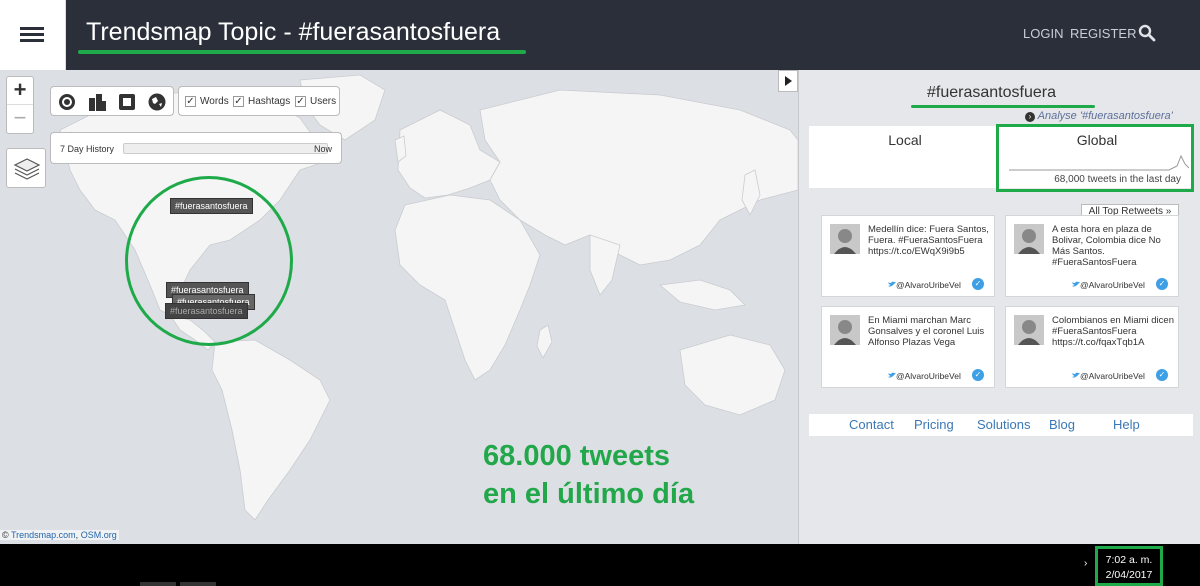 This screenshot has width=1200, height=586. What do you see at coordinates (871, 424) in the screenshot?
I see `contact-link: Contact` at bounding box center [871, 424].